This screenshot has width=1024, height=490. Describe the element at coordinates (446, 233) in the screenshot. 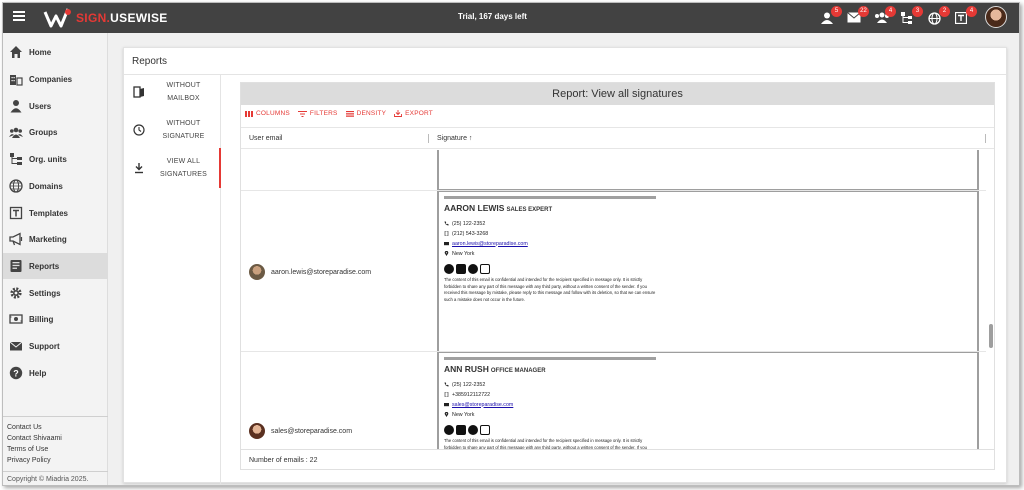

I see `mobile-icon` at that location.